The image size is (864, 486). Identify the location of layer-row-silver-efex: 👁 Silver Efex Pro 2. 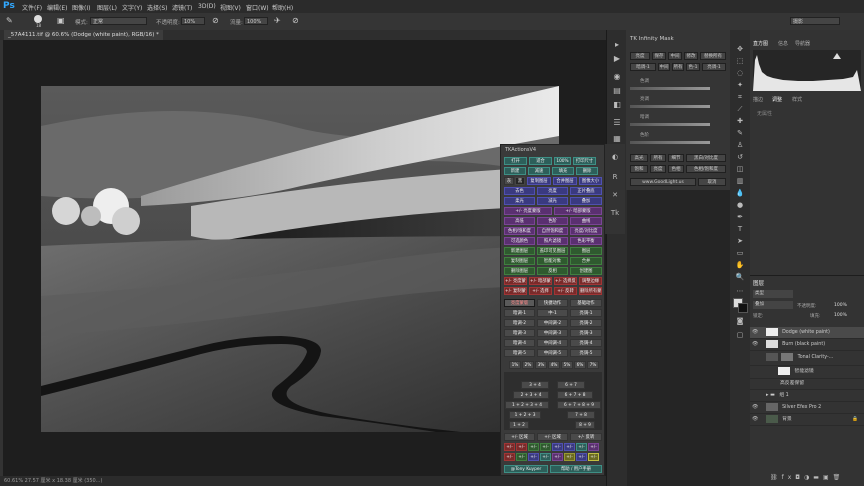
(807, 408).